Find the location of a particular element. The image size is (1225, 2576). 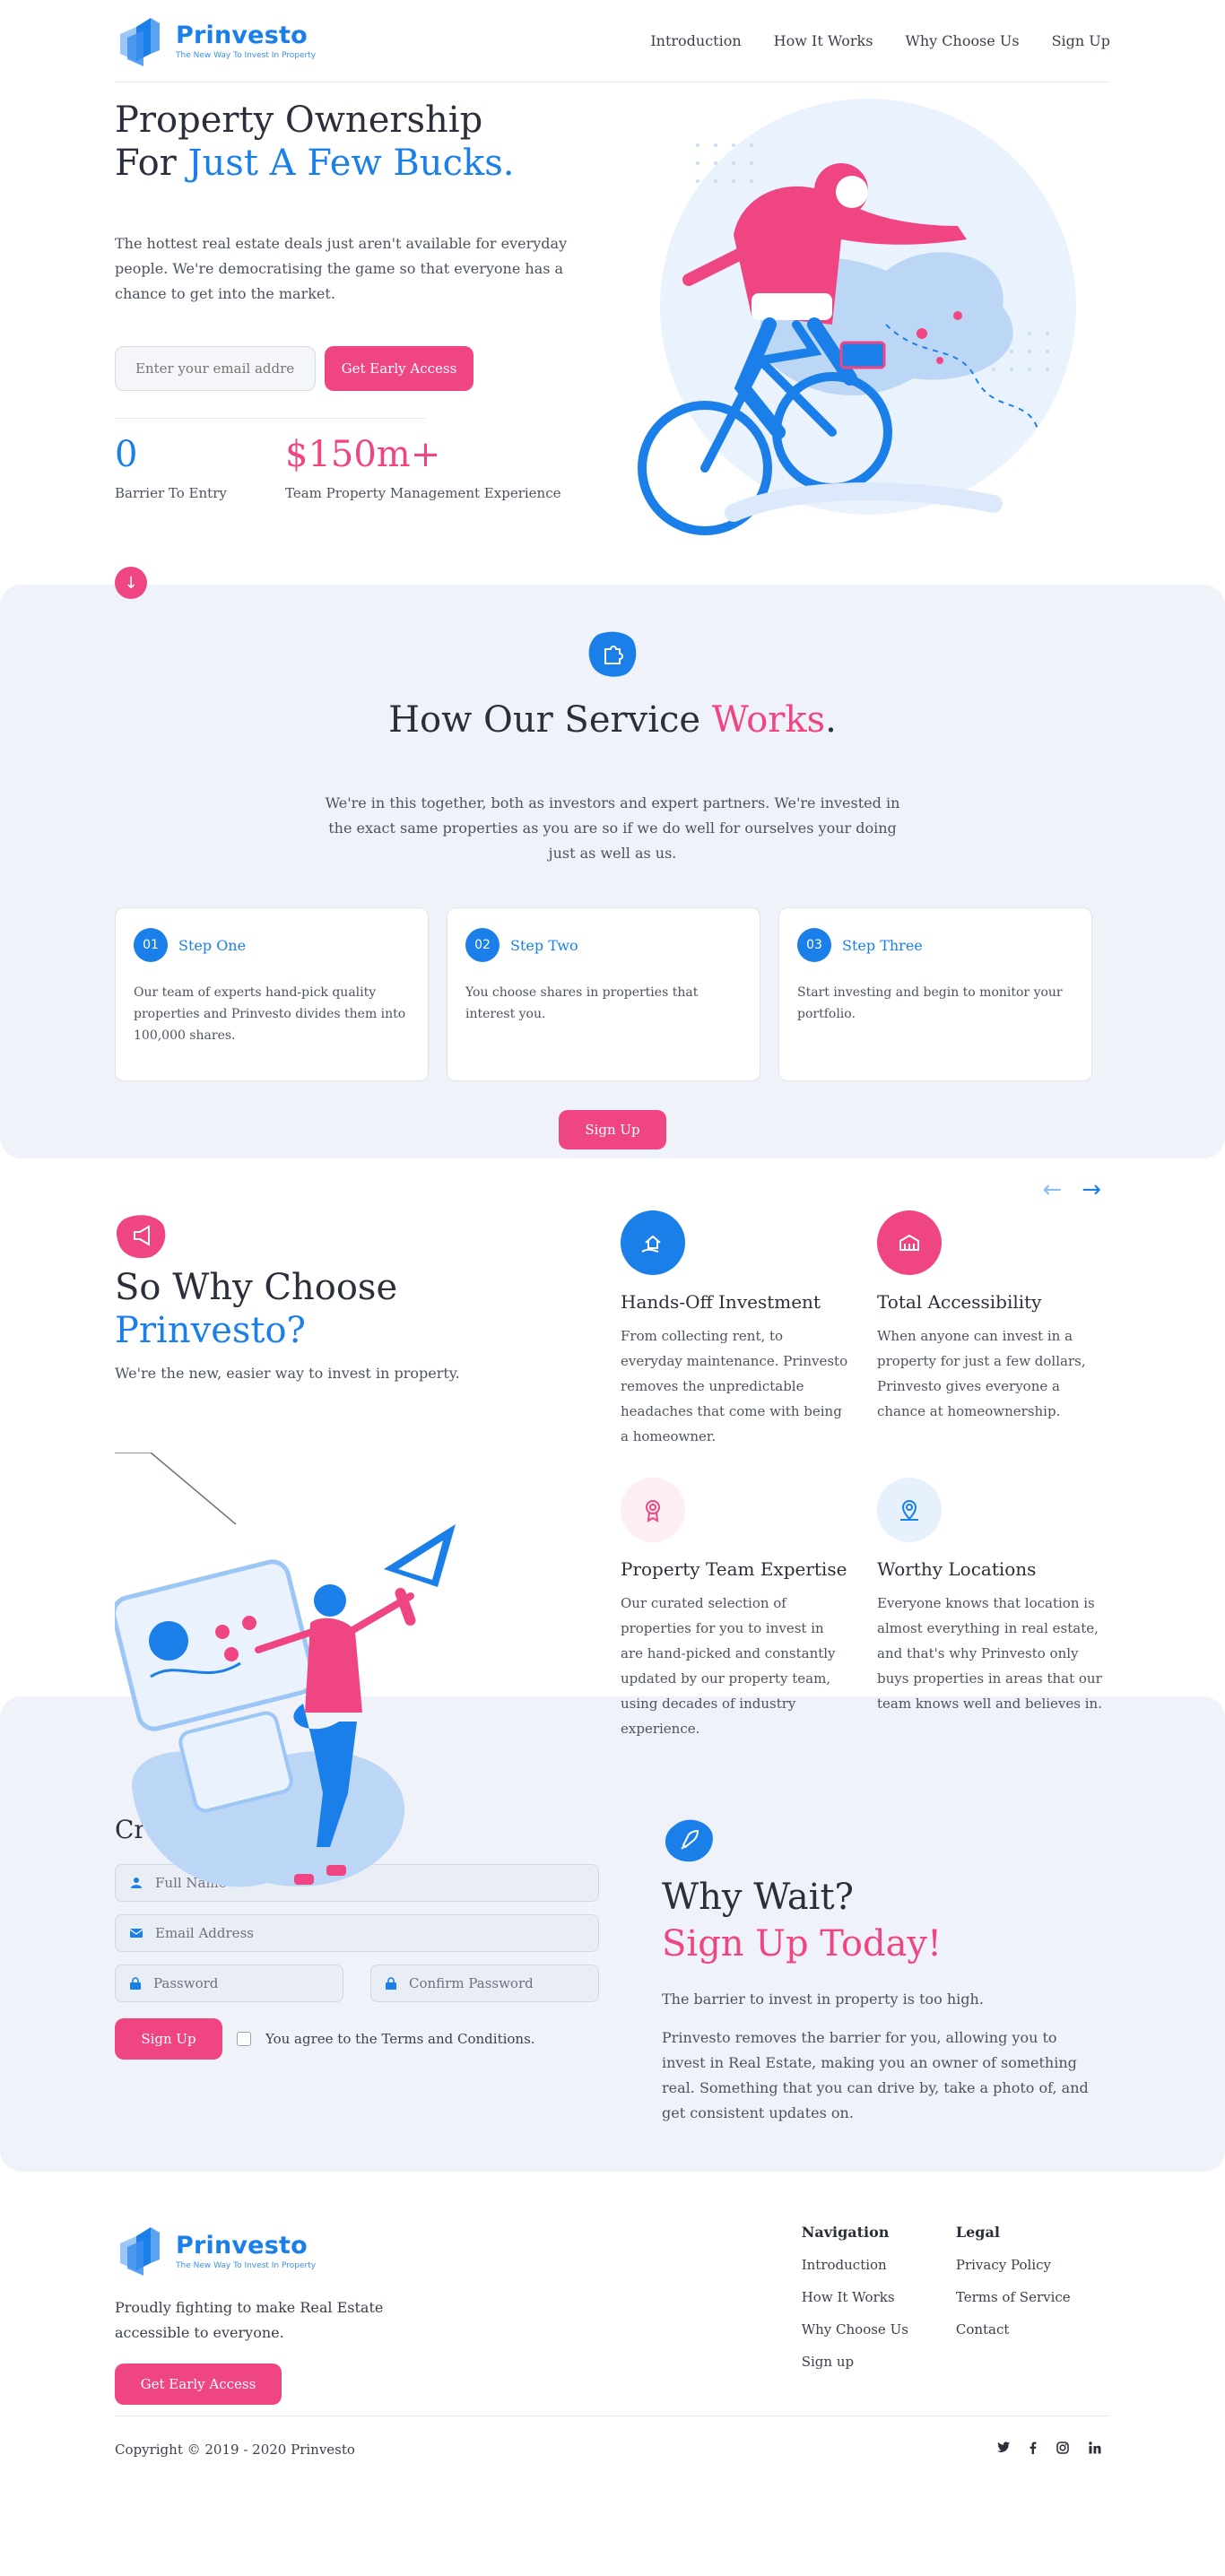

building-icon is located at coordinates (909, 1242).